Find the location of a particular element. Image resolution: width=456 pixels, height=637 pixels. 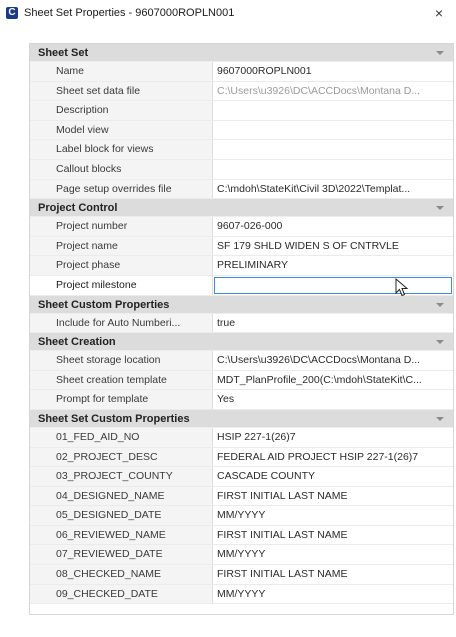

section-header-label: Project Control is located at coordinates (78, 208).